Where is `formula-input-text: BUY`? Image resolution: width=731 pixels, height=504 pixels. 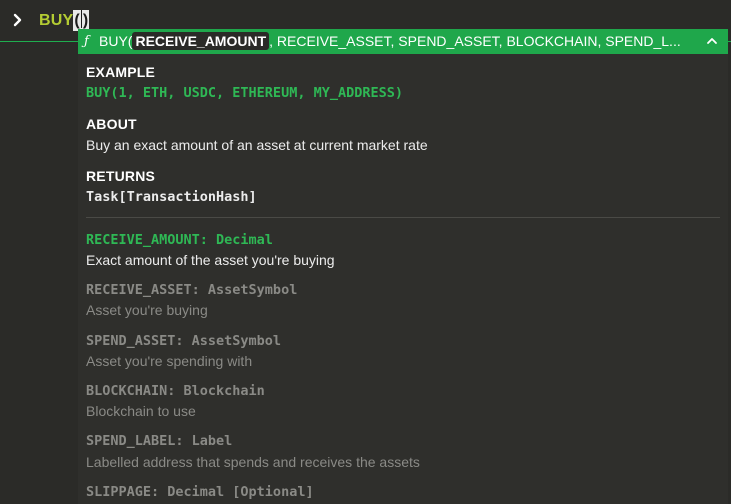
formula-input-text: BUY is located at coordinates (56, 20).